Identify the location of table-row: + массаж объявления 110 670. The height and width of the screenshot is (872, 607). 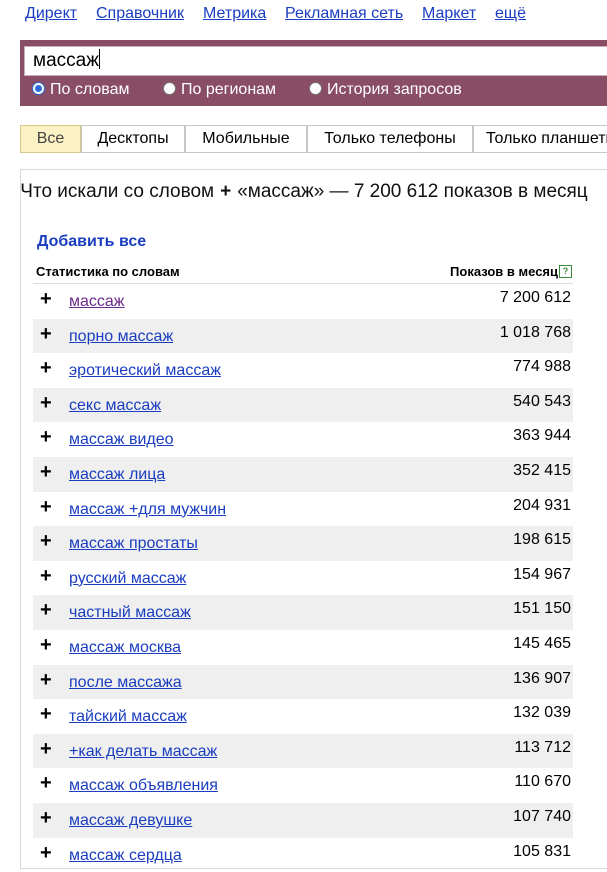
(303, 785).